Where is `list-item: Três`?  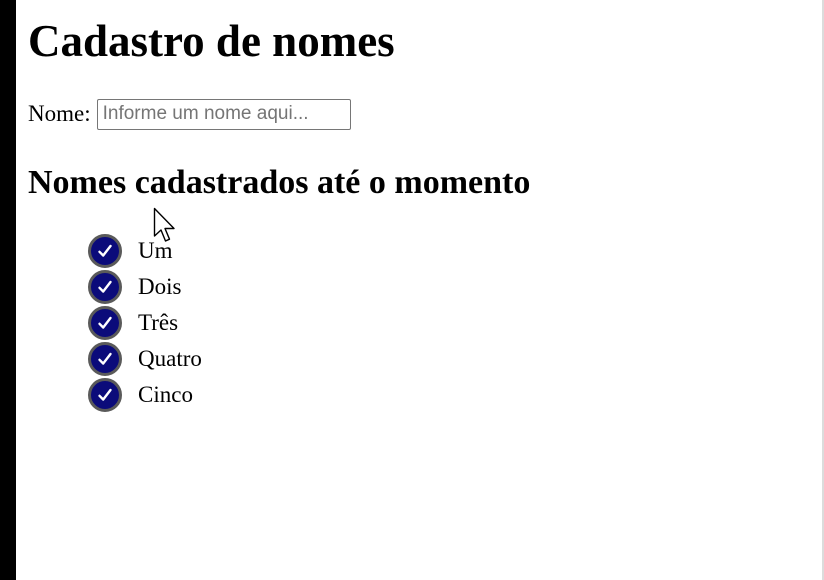
list-item: Três is located at coordinates (145, 323).